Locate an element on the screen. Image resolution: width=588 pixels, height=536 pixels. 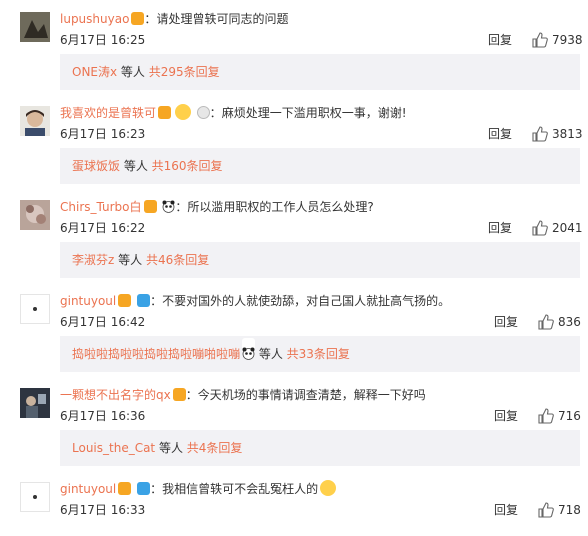
comment-time: 6月17日 16:22 is located at coordinates (103, 228).